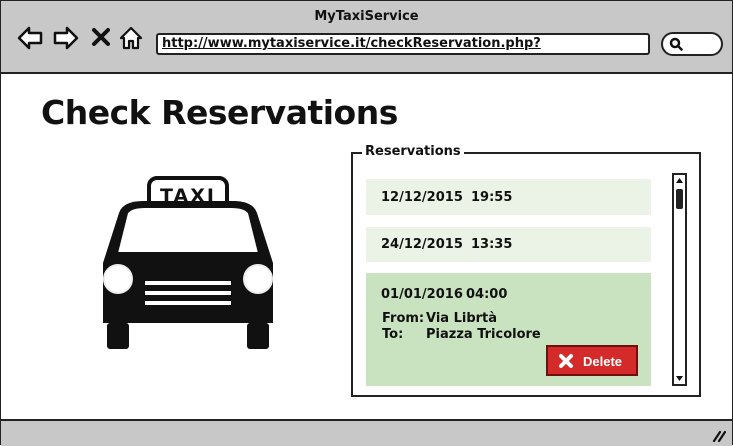 The height and width of the screenshot is (446, 733). I want to click on reservation-row: 12/12/2015 19:55, so click(508, 197).